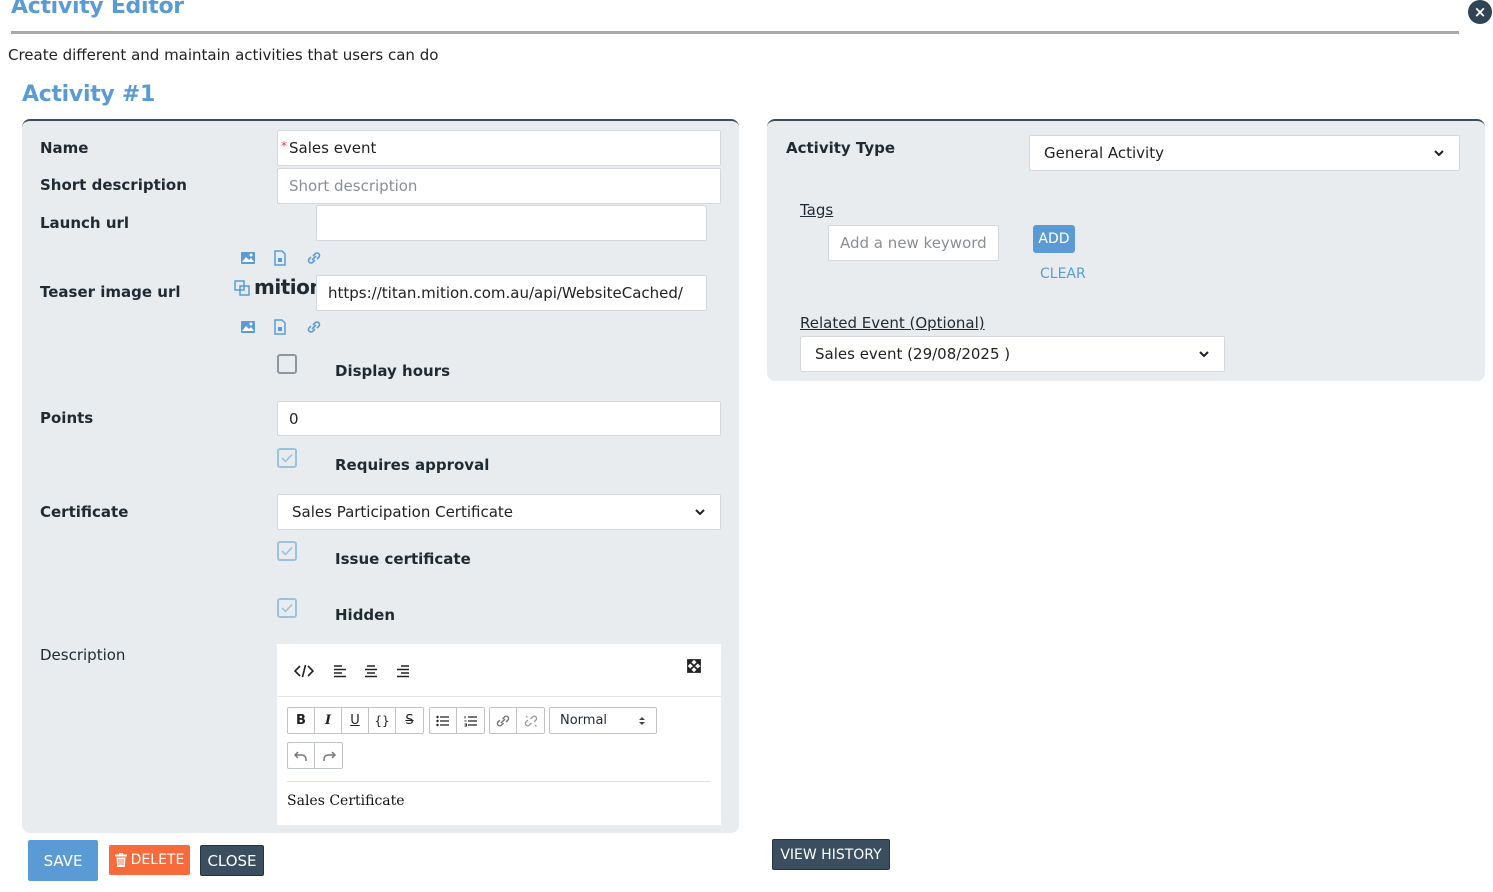 This screenshot has height=892, width=1493. I want to click on required-mark: *, so click(284, 146).